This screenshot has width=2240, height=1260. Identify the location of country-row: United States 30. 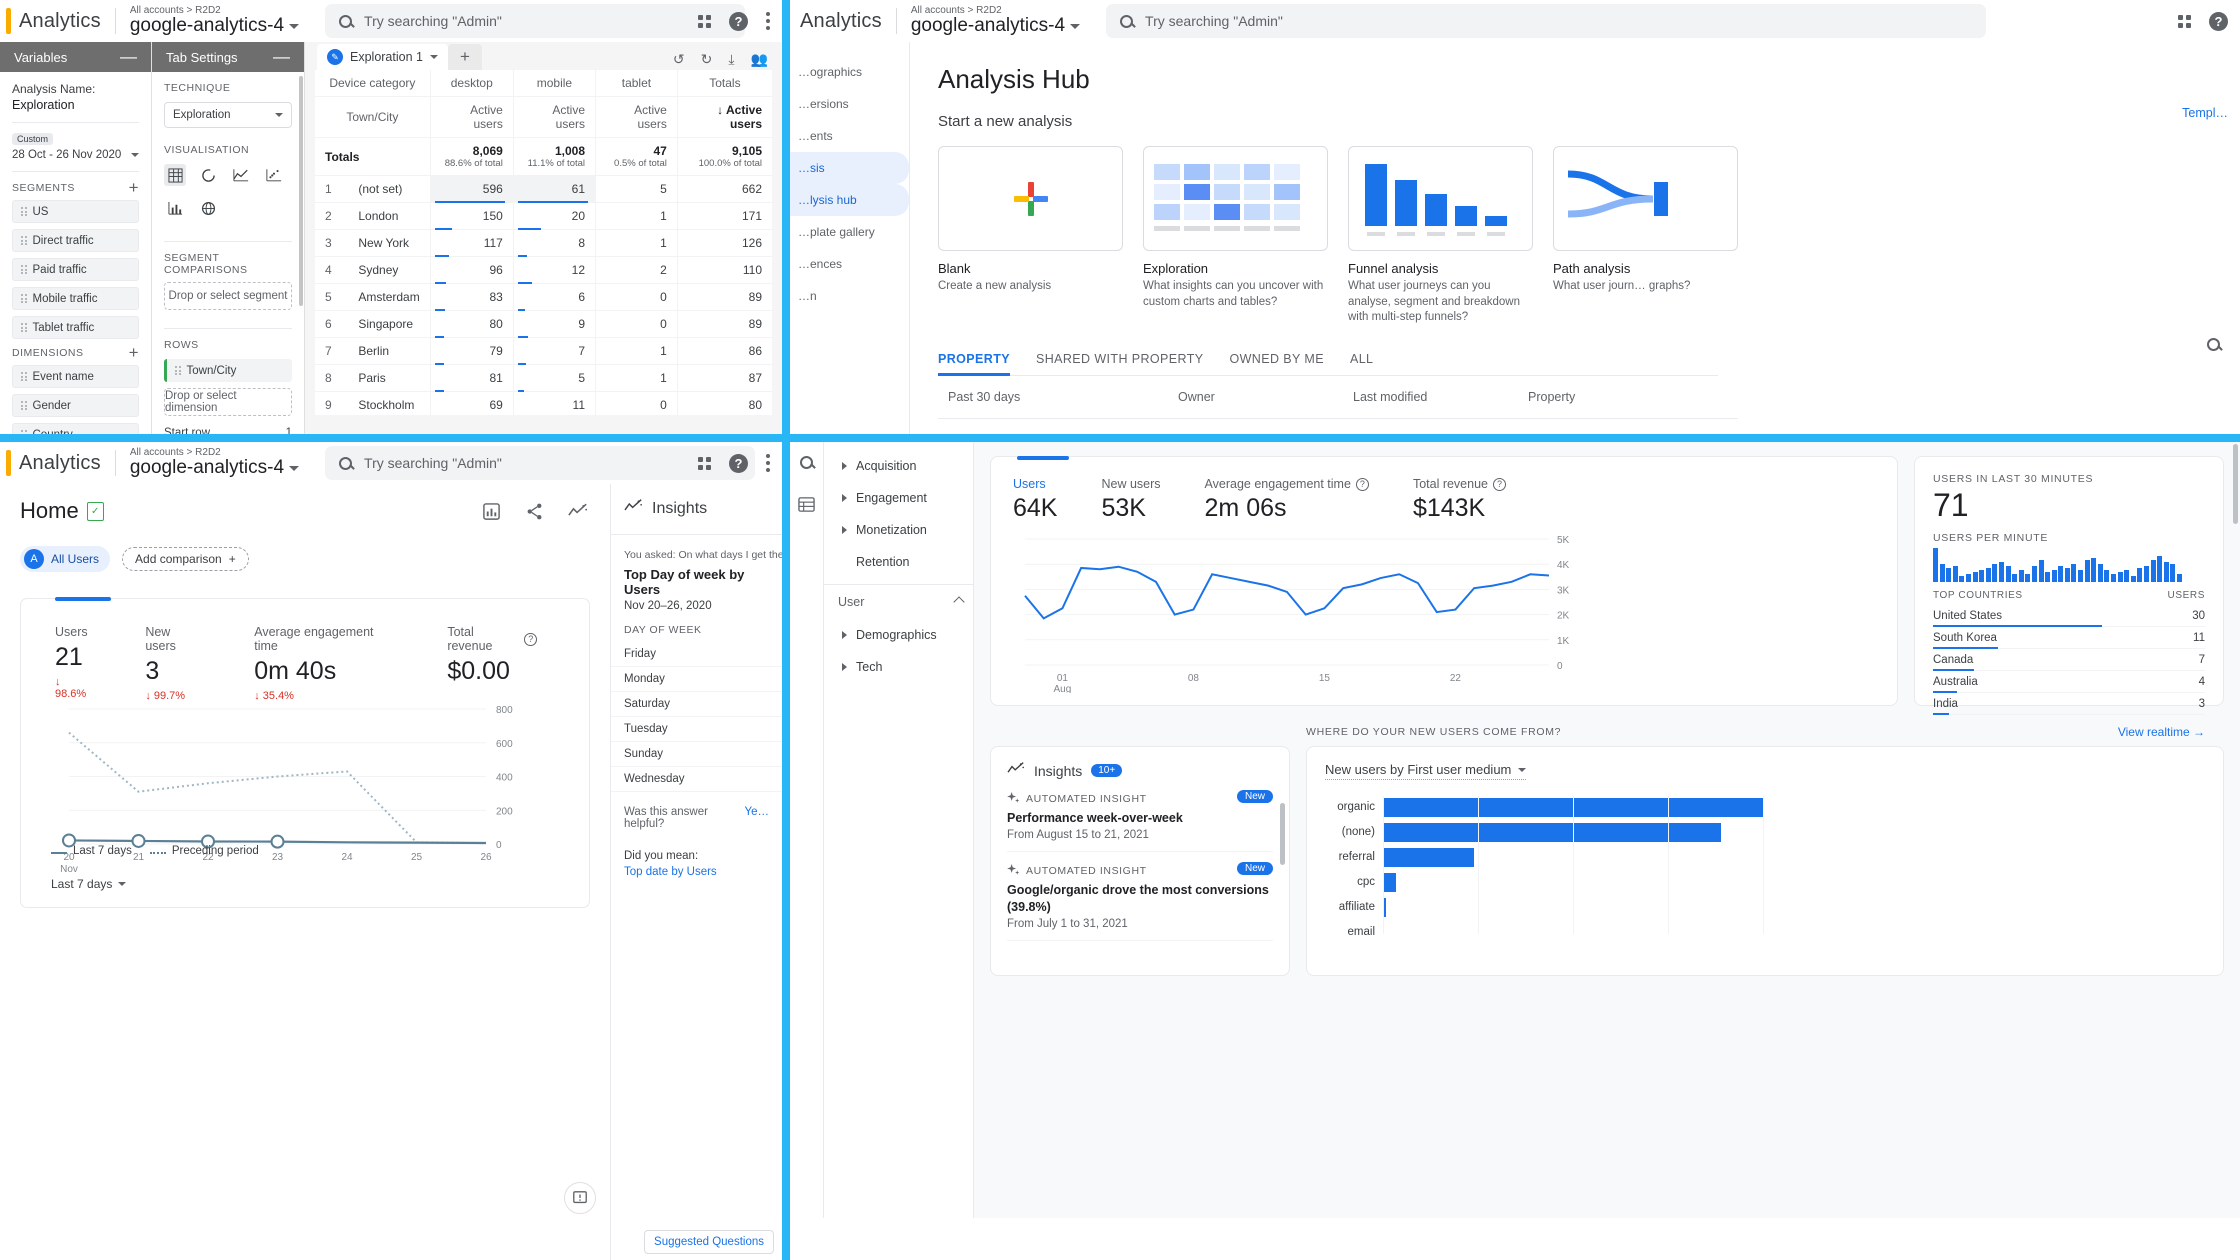
(2069, 616).